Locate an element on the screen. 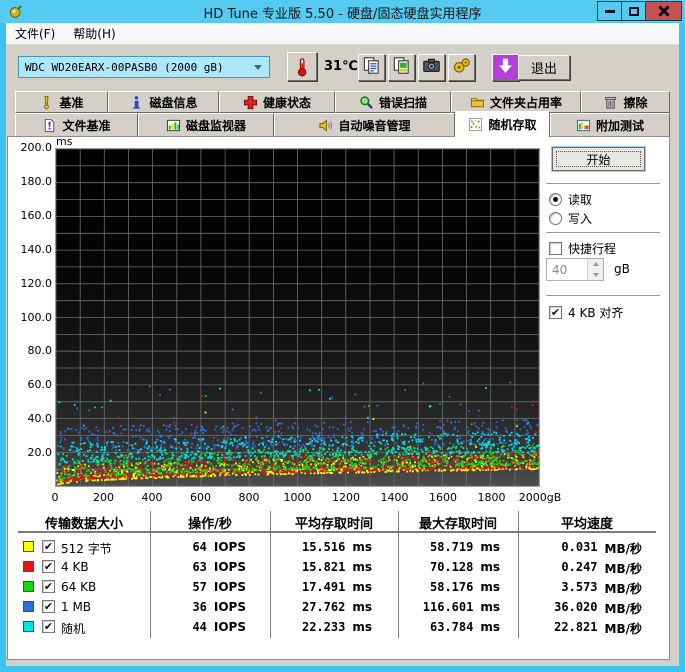 The width and height of the screenshot is (685, 672). y-tick-label: 80.0 is located at coordinates (40, 351).